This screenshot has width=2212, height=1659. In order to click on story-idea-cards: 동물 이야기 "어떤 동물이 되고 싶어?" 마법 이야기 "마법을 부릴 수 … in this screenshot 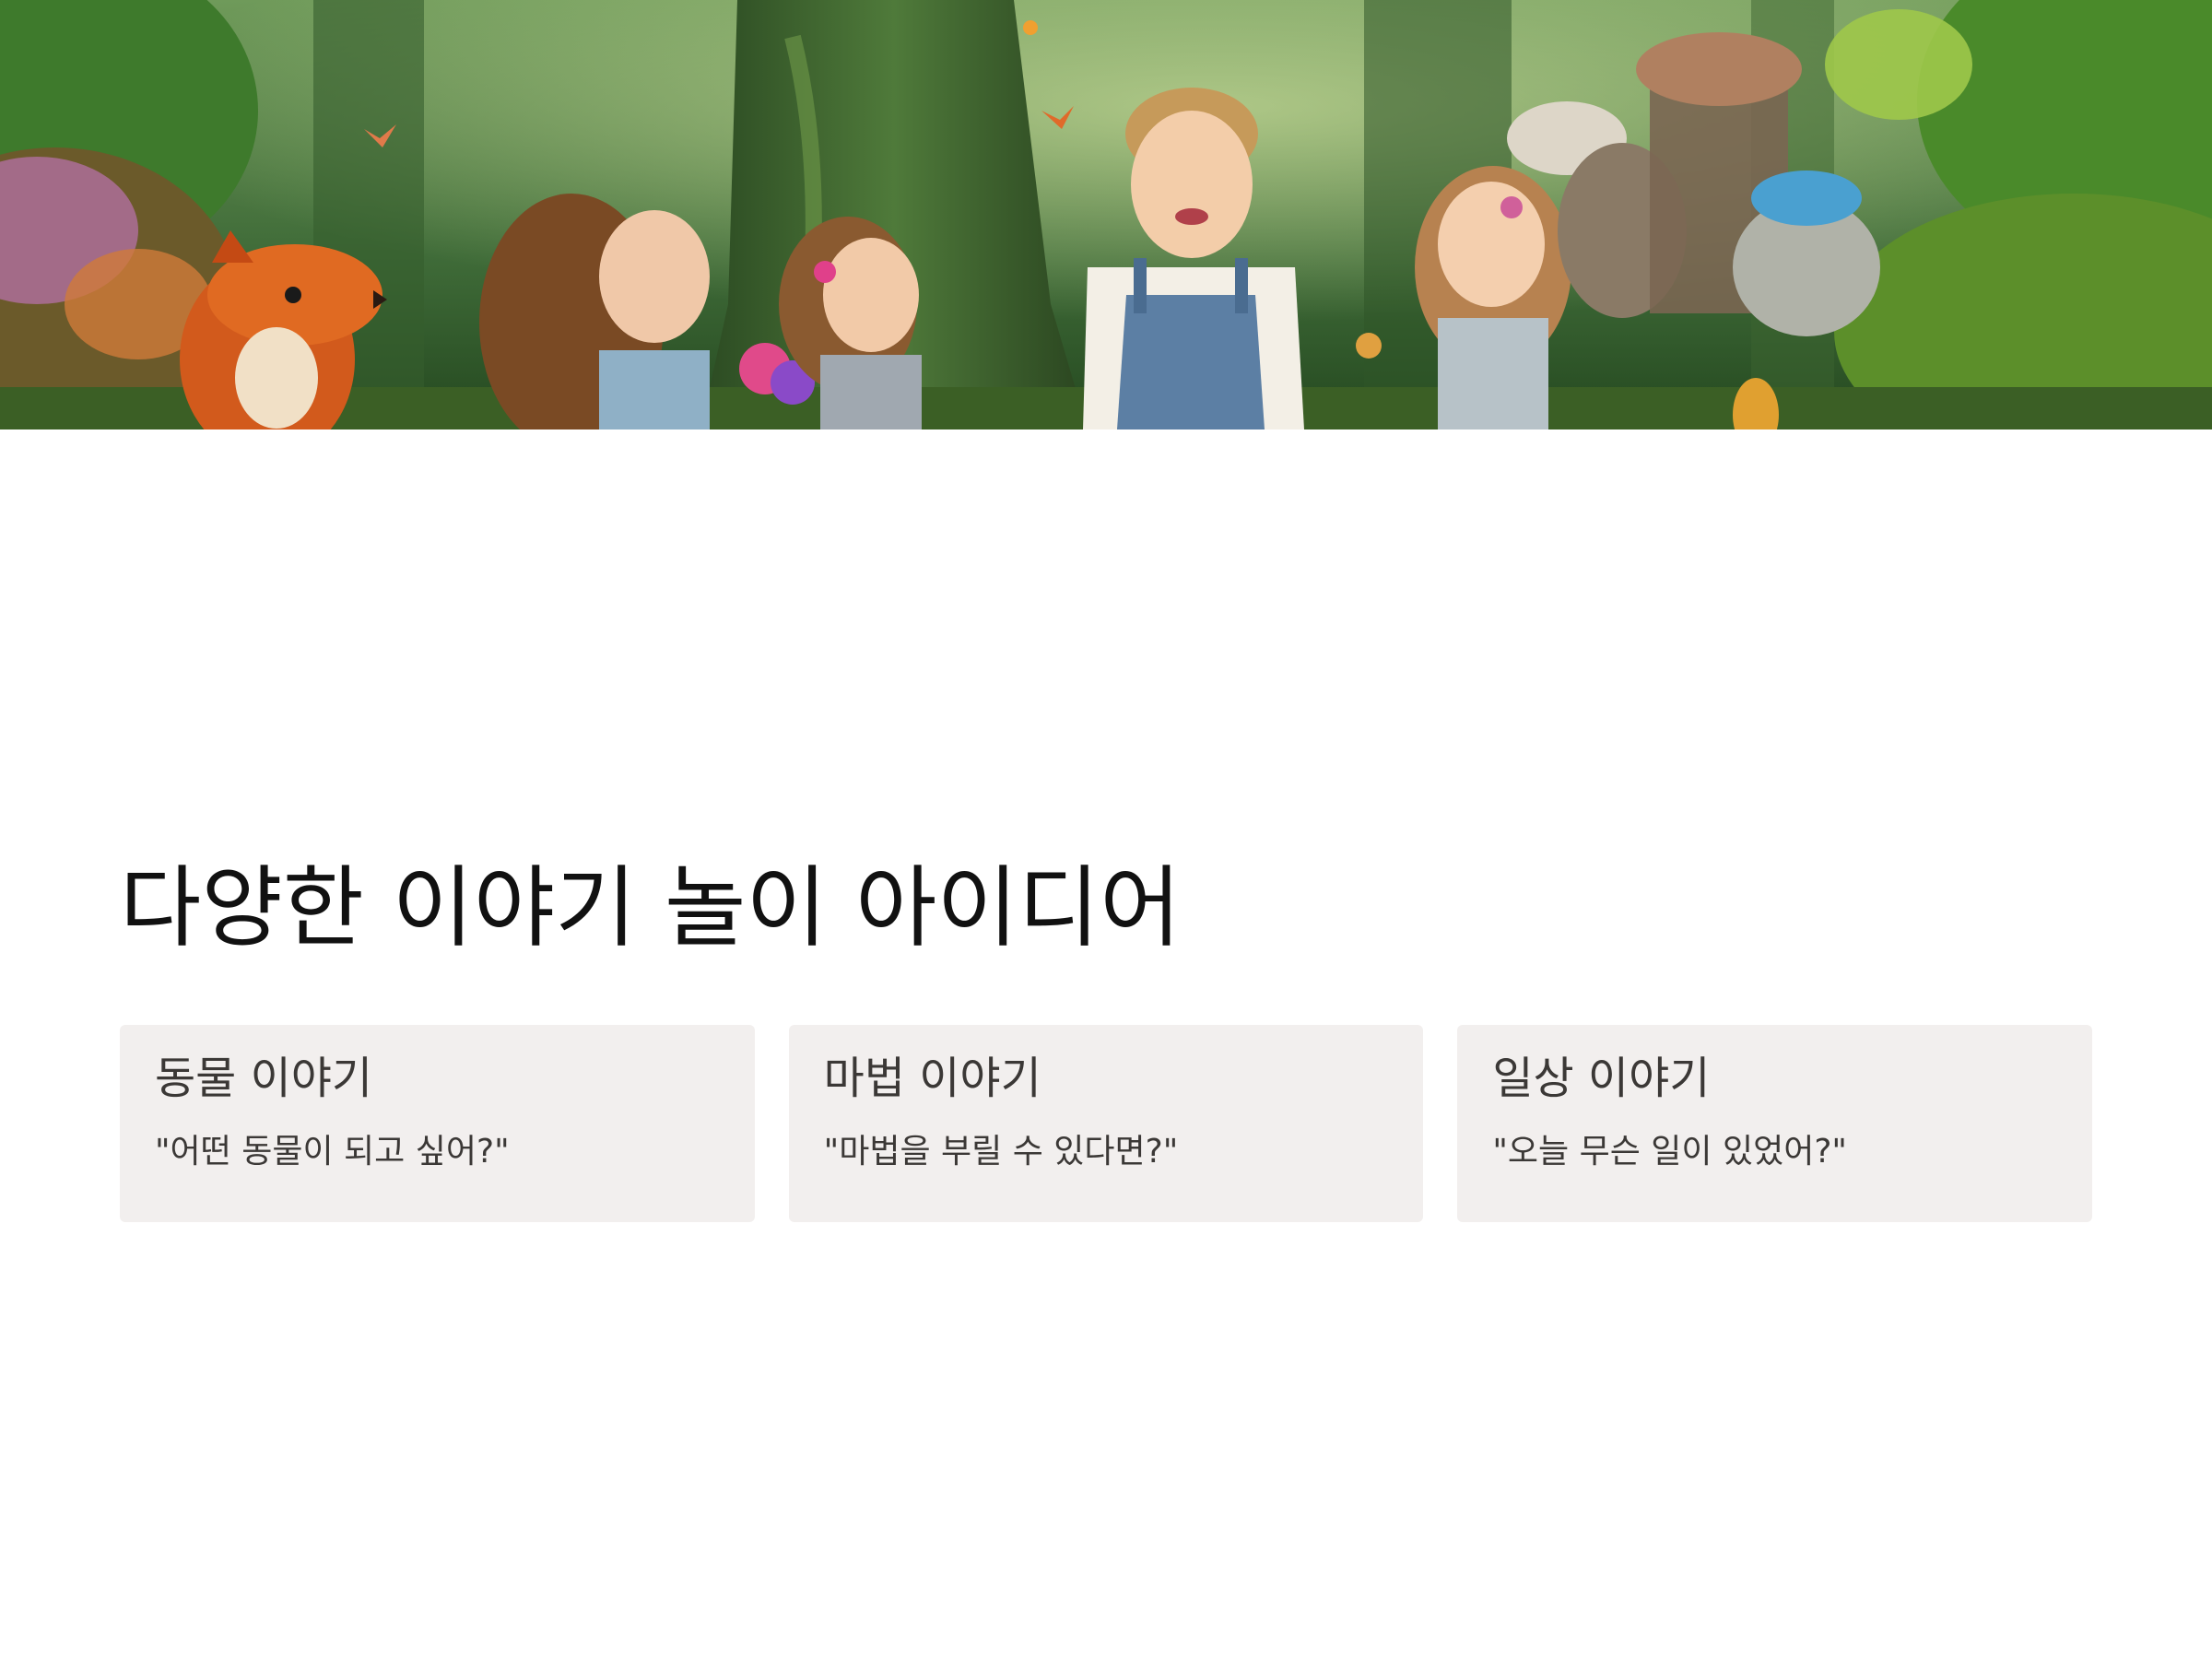, I will do `click(1106, 1123)`.